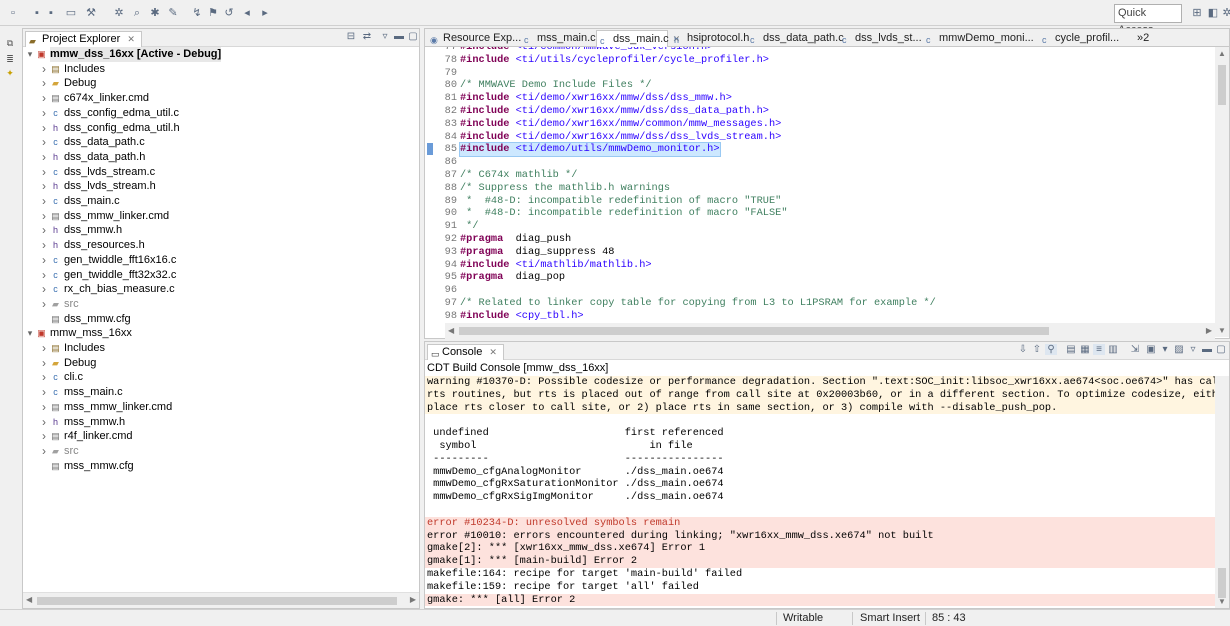  Describe the element at coordinates (820, 252) in the screenshot. I see `code-line: 93 #pragma diag_suppress 48` at that location.